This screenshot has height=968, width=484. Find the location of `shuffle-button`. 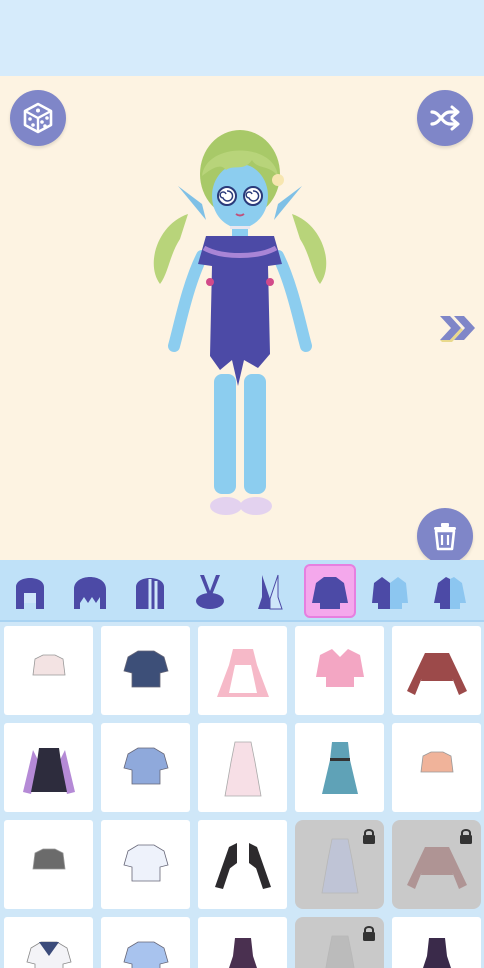

shuffle-button is located at coordinates (445, 118).